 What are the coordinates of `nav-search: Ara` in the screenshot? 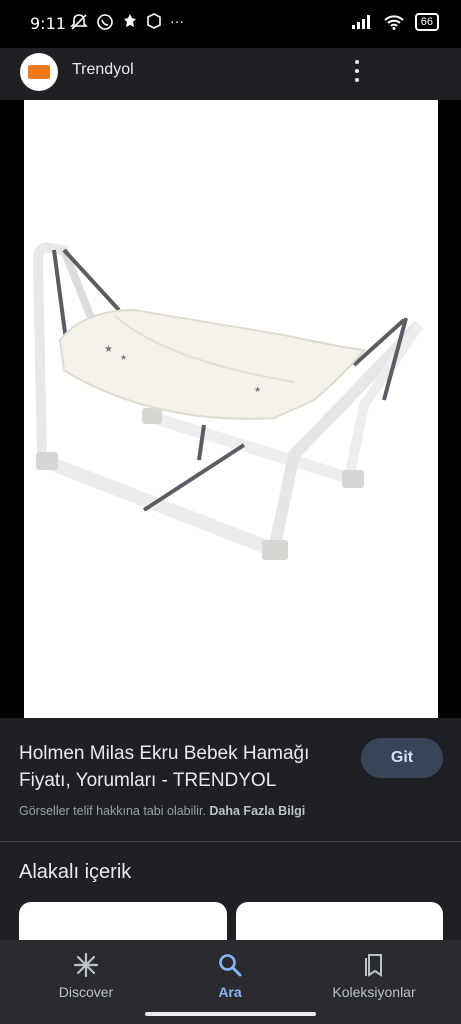 It's located at (230, 975).